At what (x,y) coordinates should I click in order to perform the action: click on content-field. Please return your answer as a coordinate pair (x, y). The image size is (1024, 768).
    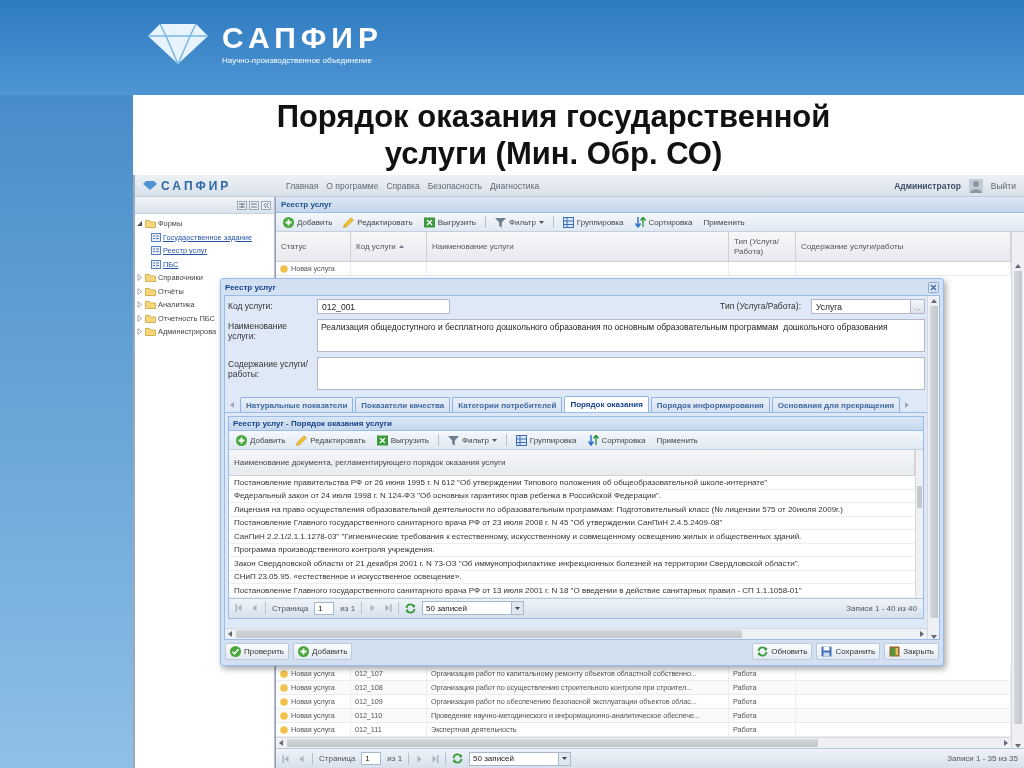
    Looking at the image, I should click on (621, 373).